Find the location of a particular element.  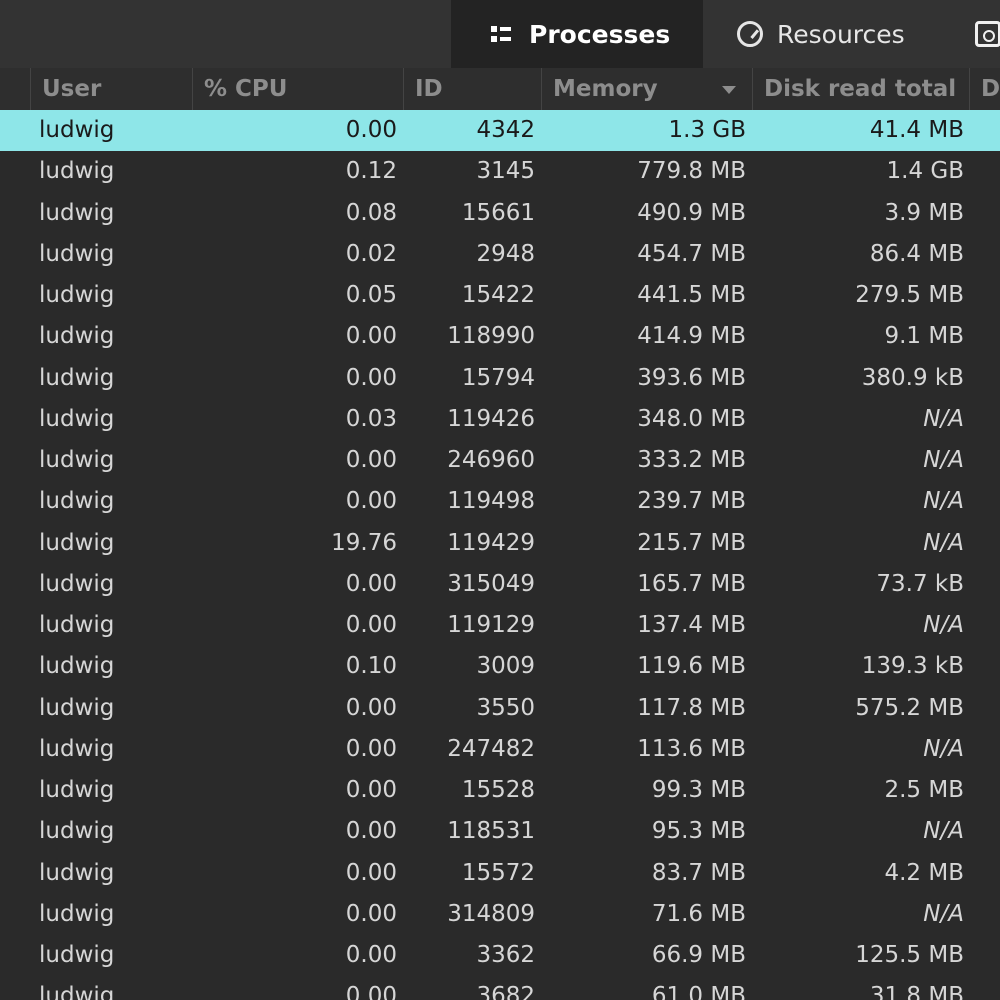

table-row: ludwig 0.00 15794 393.6 MB 380.9 kB is located at coordinates (500, 378).